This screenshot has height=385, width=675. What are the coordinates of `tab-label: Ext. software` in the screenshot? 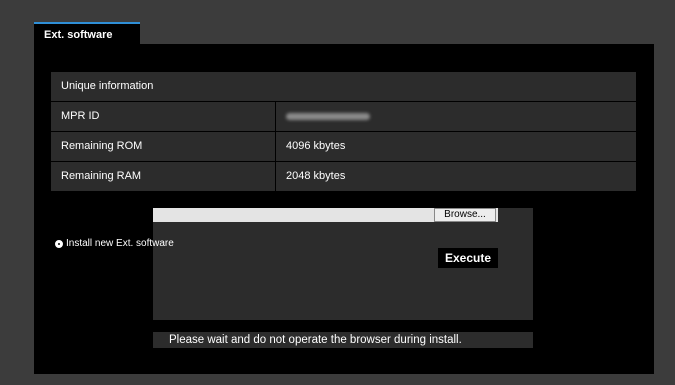 It's located at (78, 35).